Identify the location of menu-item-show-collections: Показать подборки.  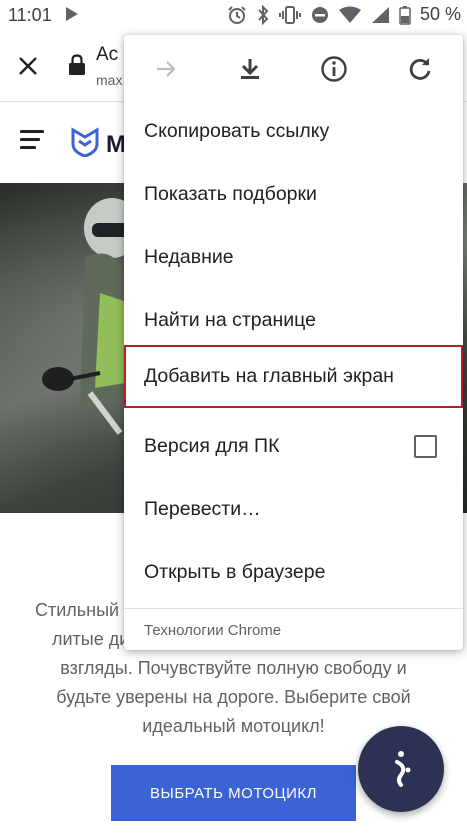
(293, 194).